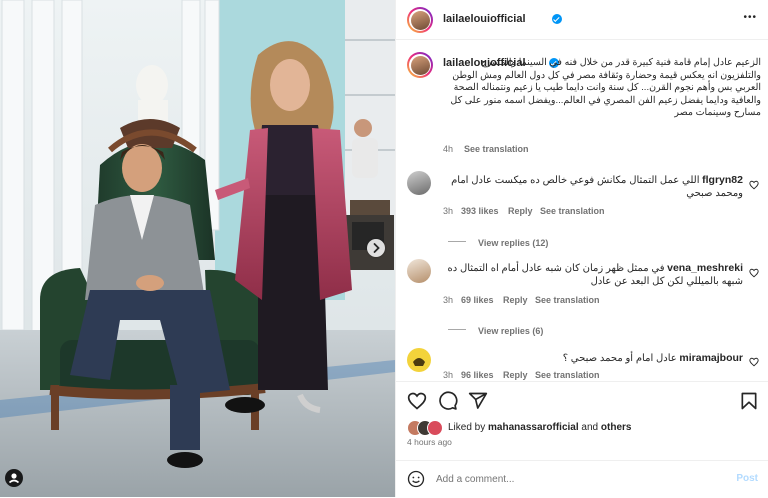  What do you see at coordinates (416, 479) in the screenshot?
I see `emoji-icon` at bounding box center [416, 479].